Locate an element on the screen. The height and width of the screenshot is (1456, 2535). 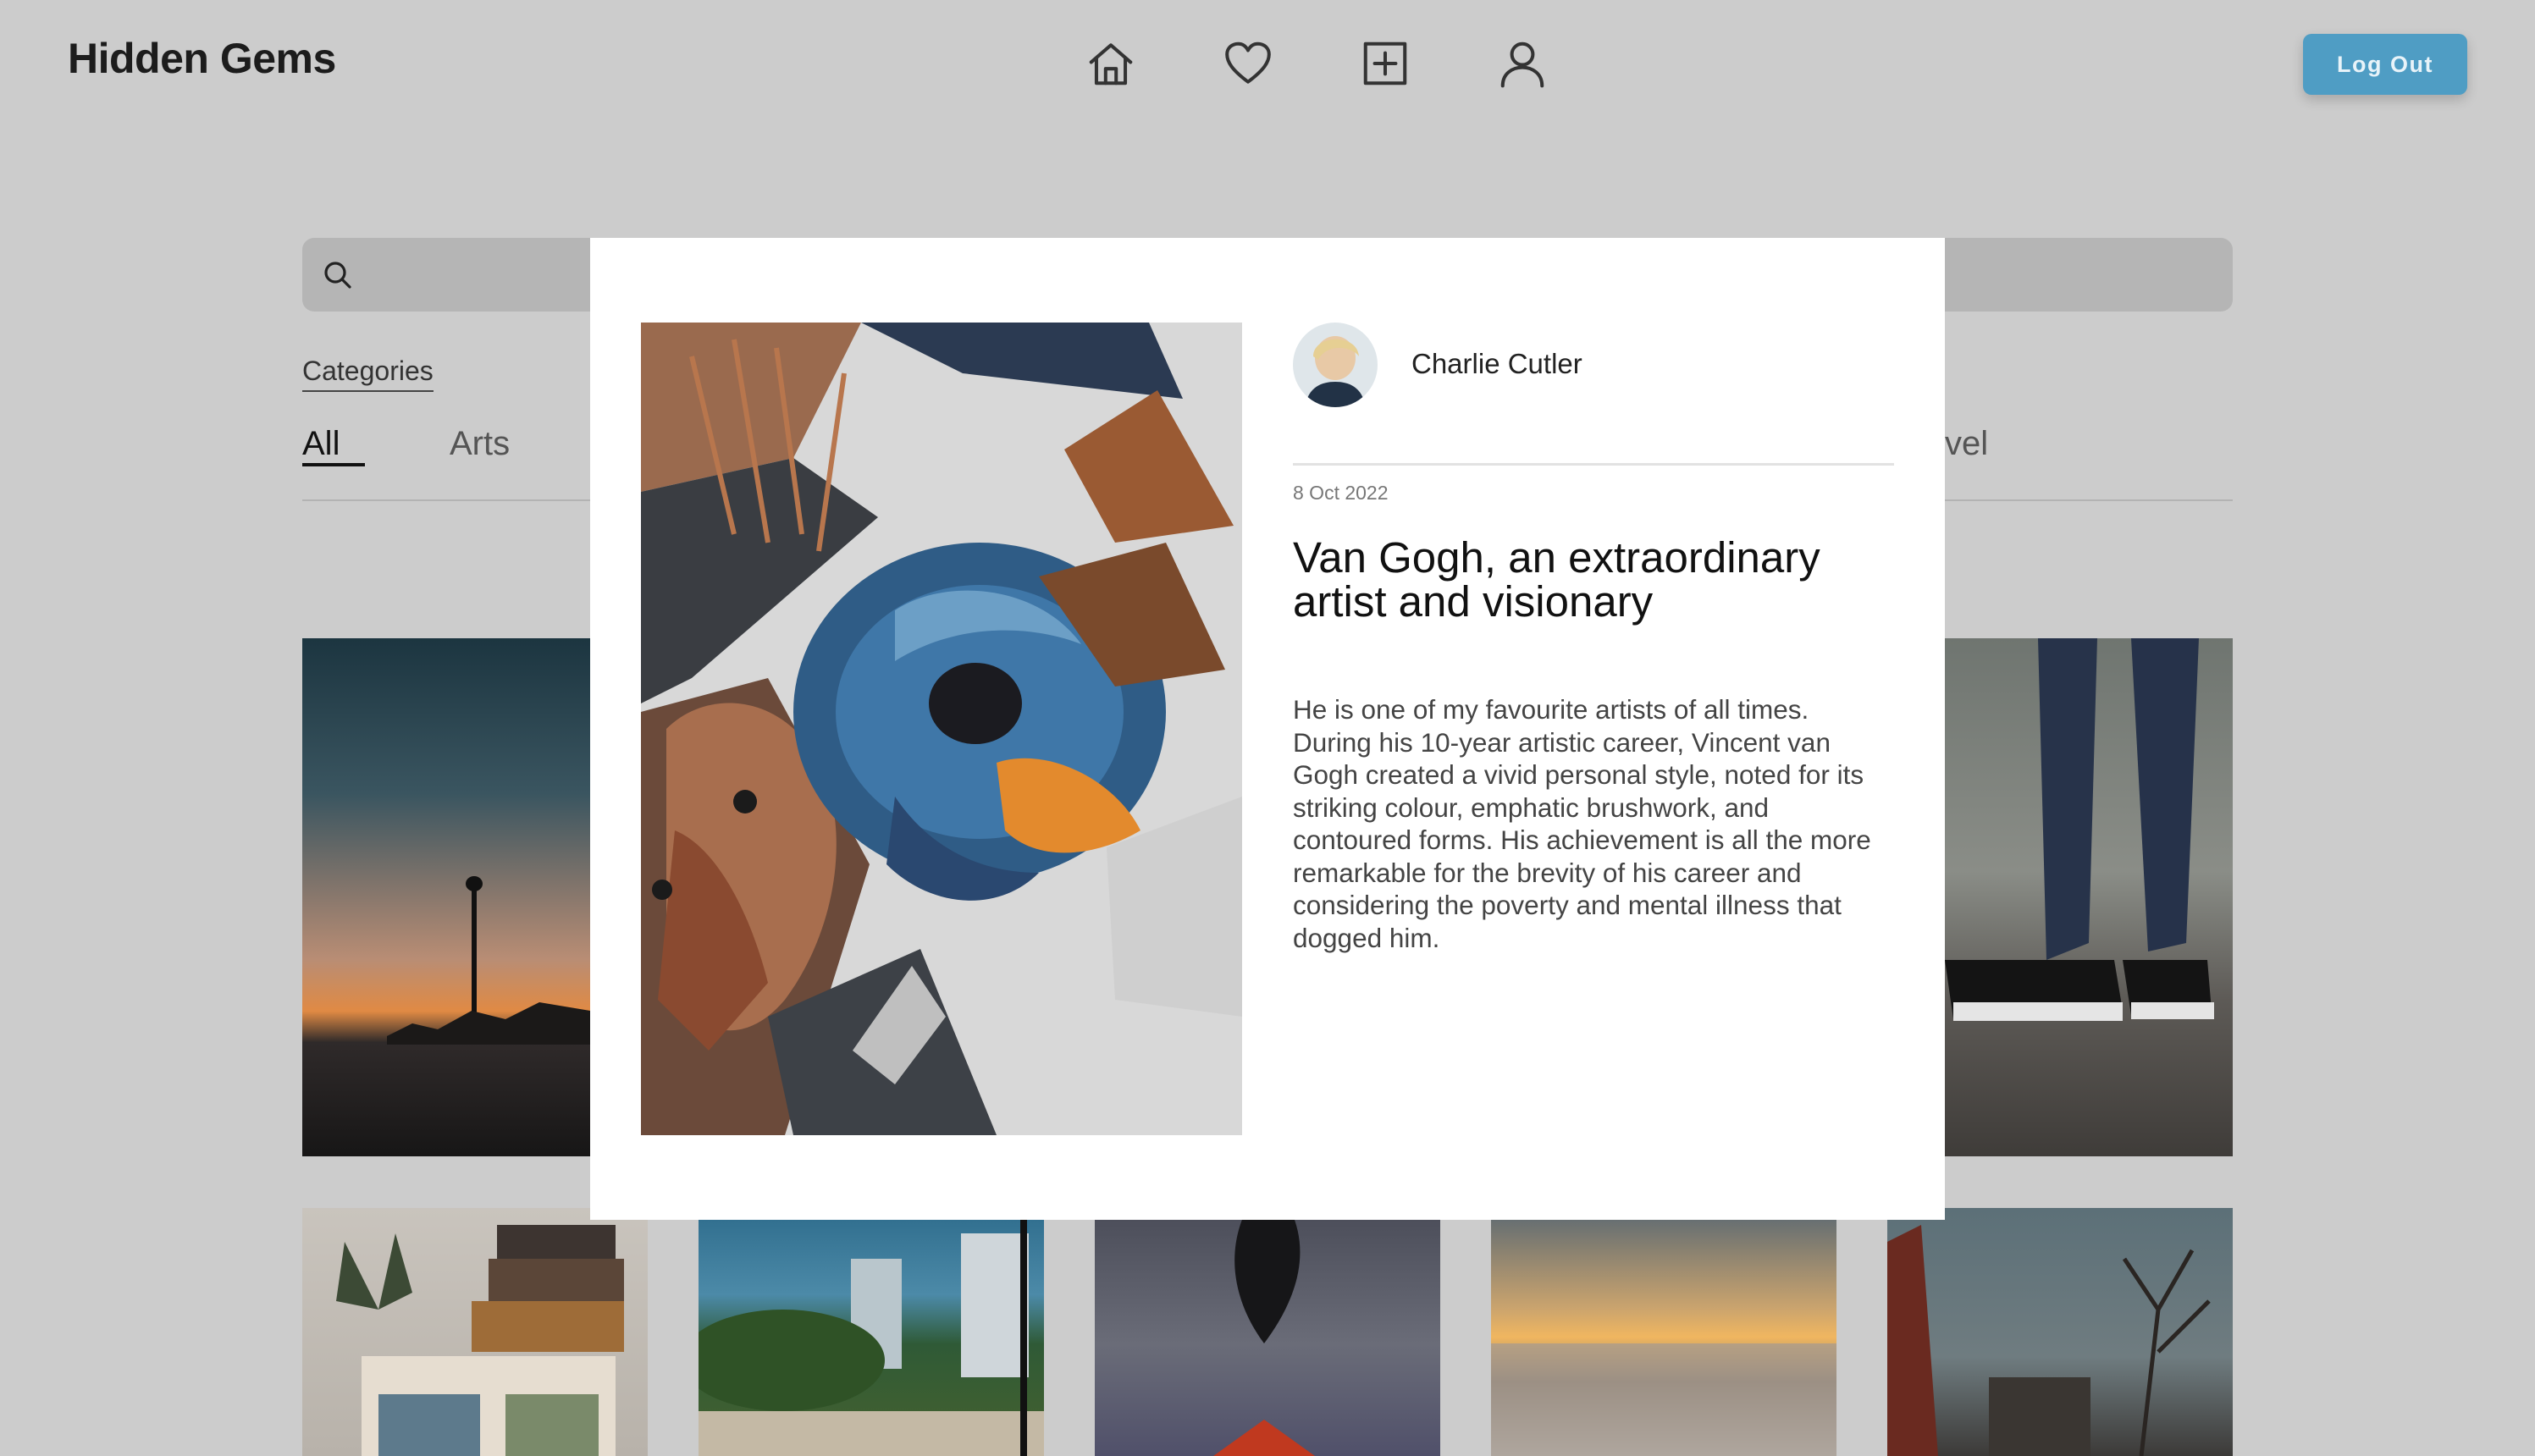
modal-divider is located at coordinates (1593, 465).